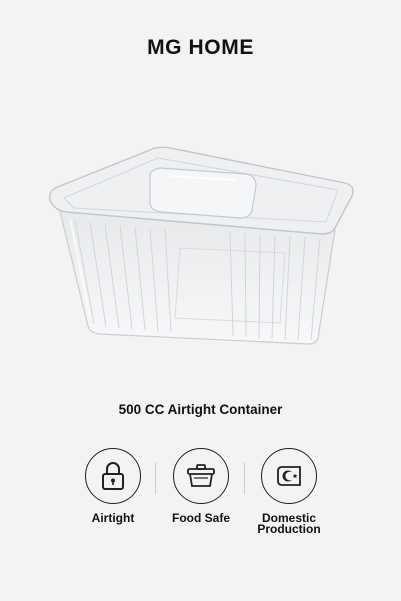  Describe the element at coordinates (201, 476) in the screenshot. I see `food-container-icon` at that location.